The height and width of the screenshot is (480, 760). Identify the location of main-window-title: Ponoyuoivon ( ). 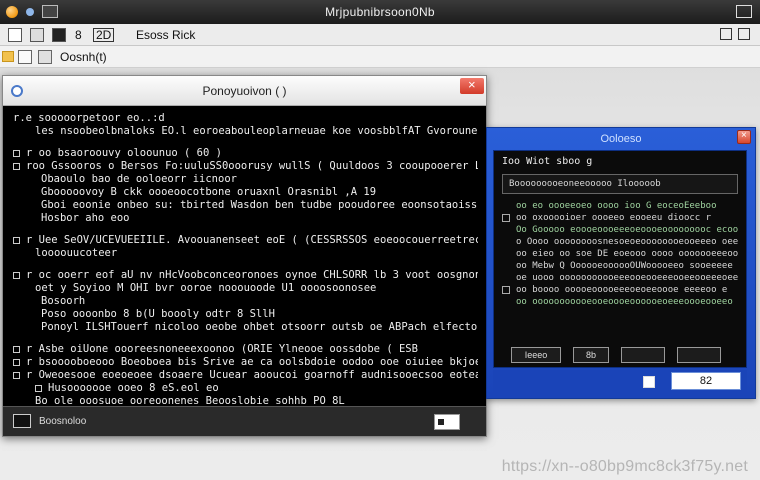
(244, 91).